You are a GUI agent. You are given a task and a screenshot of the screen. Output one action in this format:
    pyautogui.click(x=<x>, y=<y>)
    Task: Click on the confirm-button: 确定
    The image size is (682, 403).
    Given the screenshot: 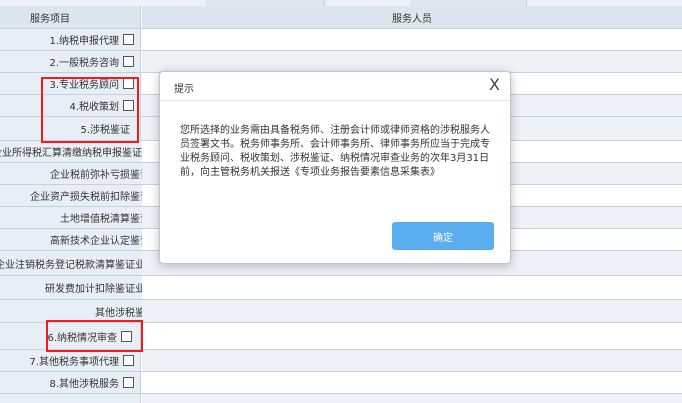 What is the action you would take?
    pyautogui.click(x=443, y=236)
    